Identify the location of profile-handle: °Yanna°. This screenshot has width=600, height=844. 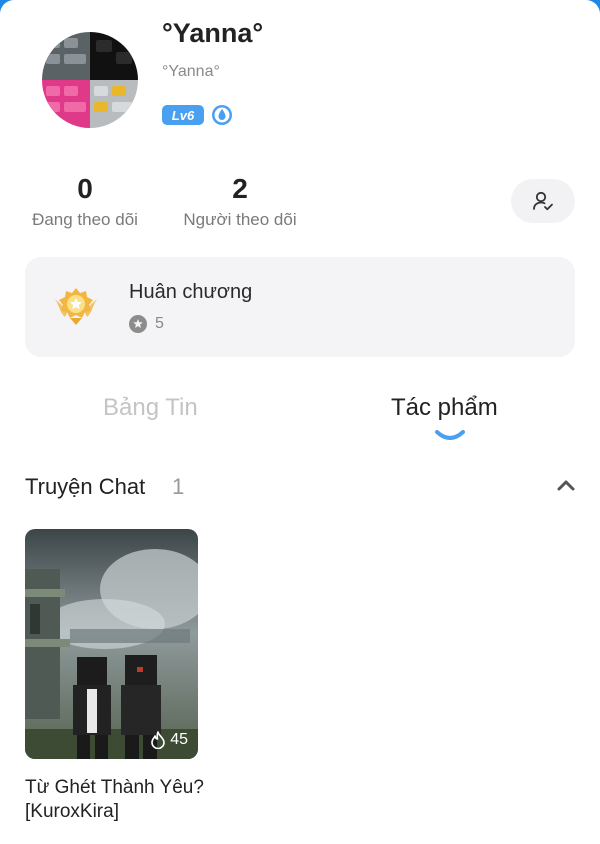
(191, 71).